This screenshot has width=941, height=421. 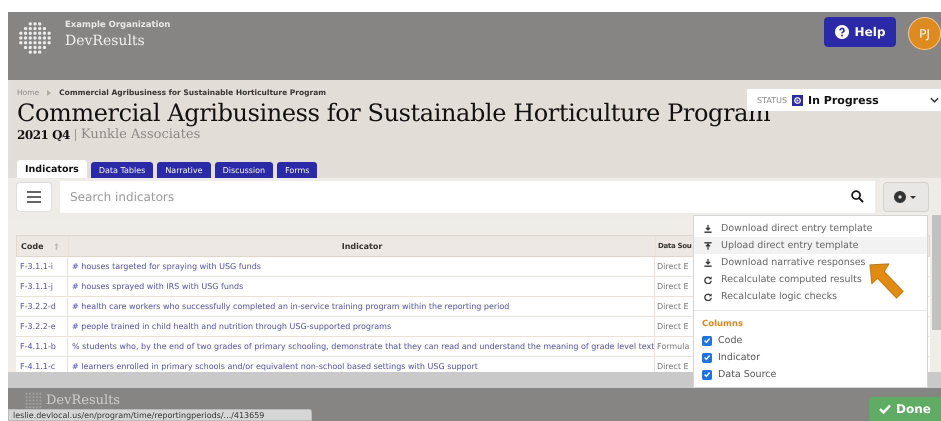 What do you see at coordinates (49, 93) in the screenshot?
I see `breadcrumb-separator-icon` at bounding box center [49, 93].